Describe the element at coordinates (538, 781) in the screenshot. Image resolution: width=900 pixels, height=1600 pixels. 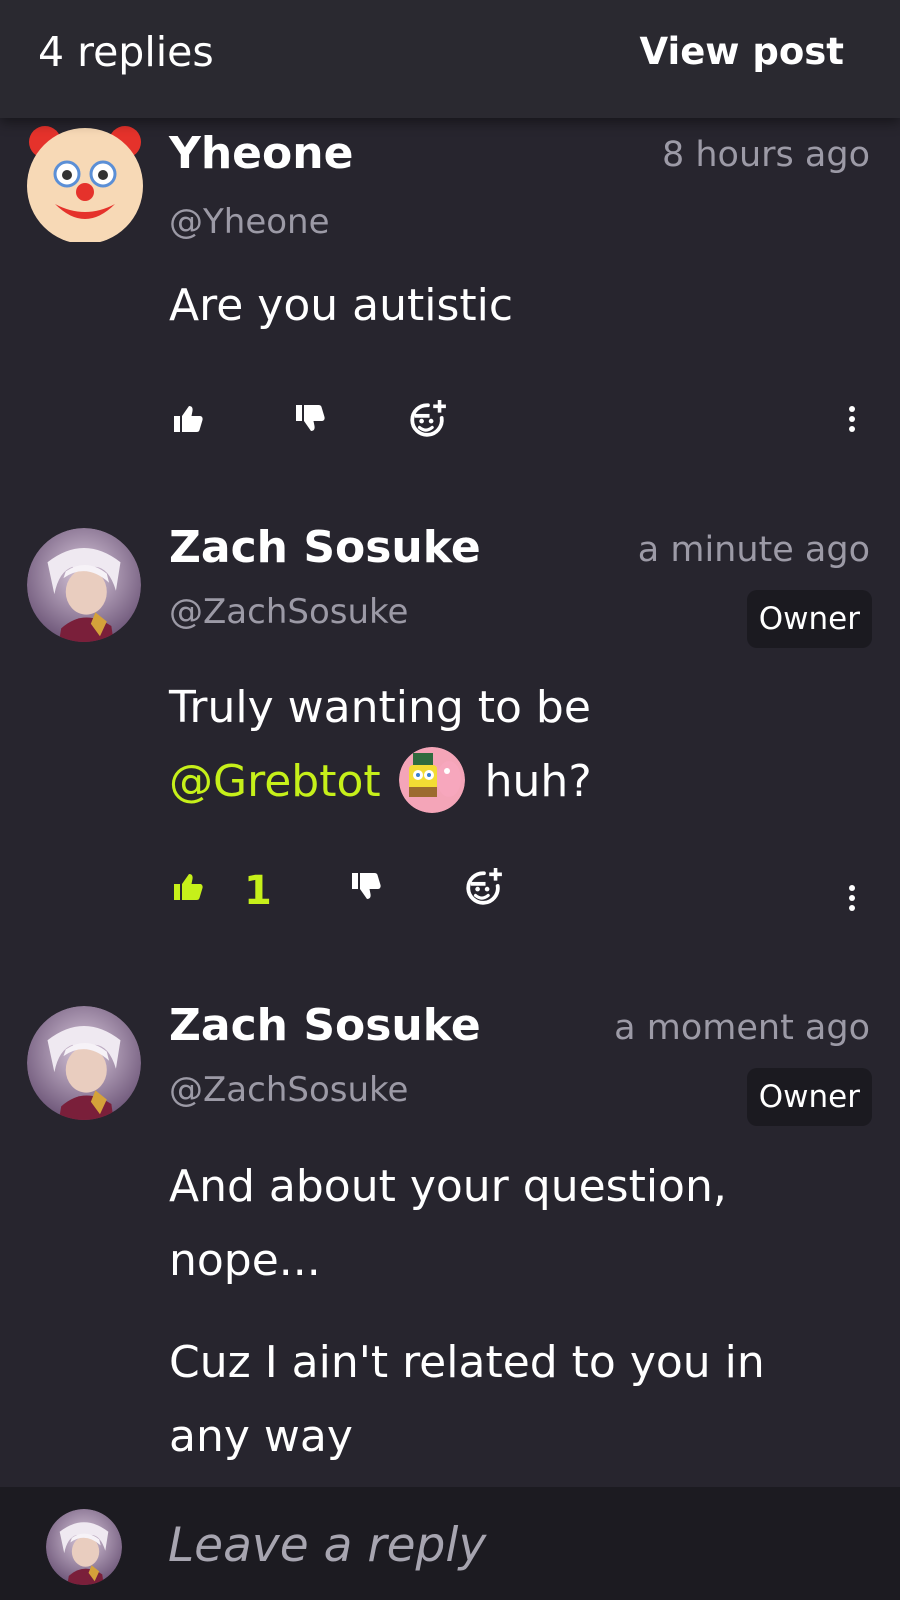
I see `comment-body-text: huh?` at that location.